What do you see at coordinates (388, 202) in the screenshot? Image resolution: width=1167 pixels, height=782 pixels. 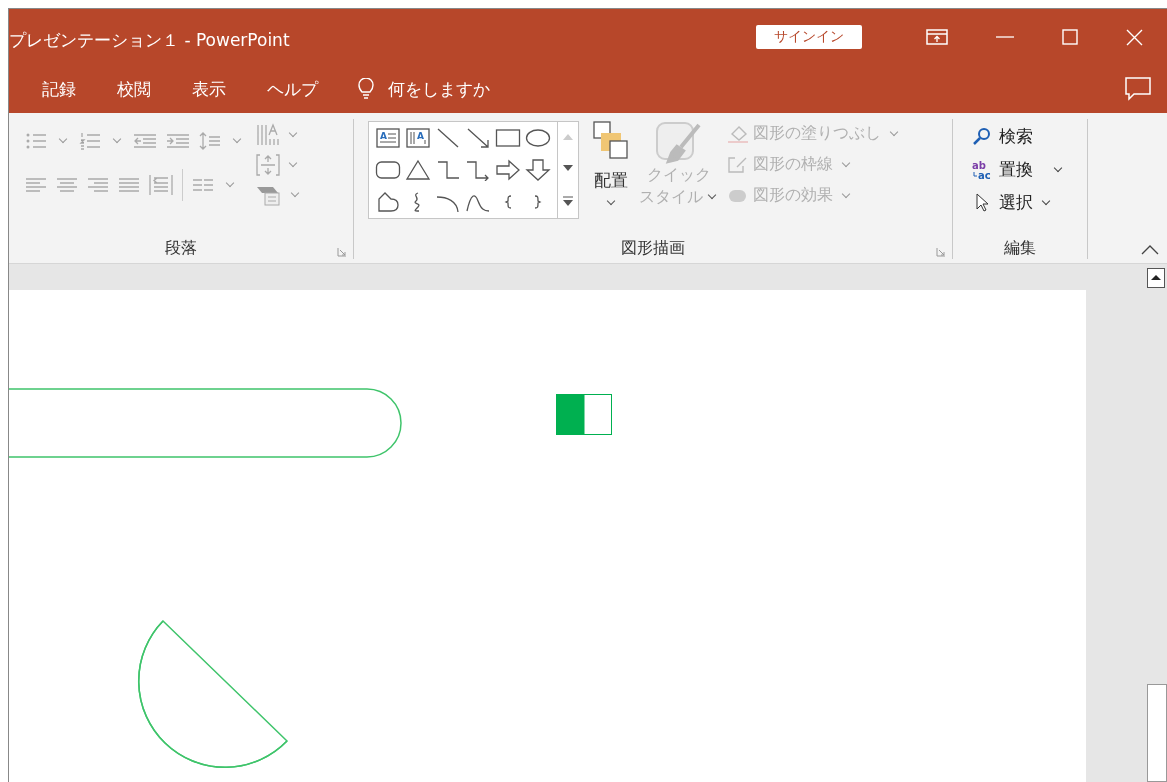 I see `freeform-icon` at bounding box center [388, 202].